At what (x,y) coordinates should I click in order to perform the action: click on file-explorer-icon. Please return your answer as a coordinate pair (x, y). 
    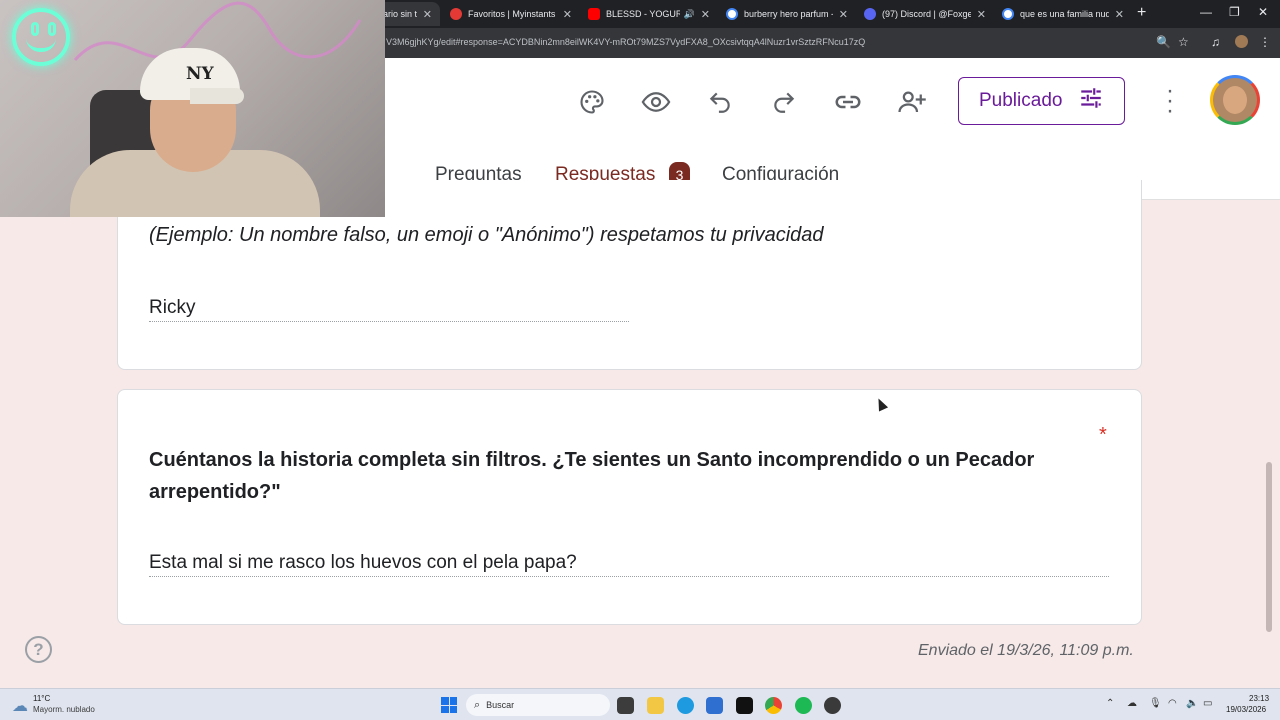
    Looking at the image, I should click on (655, 705).